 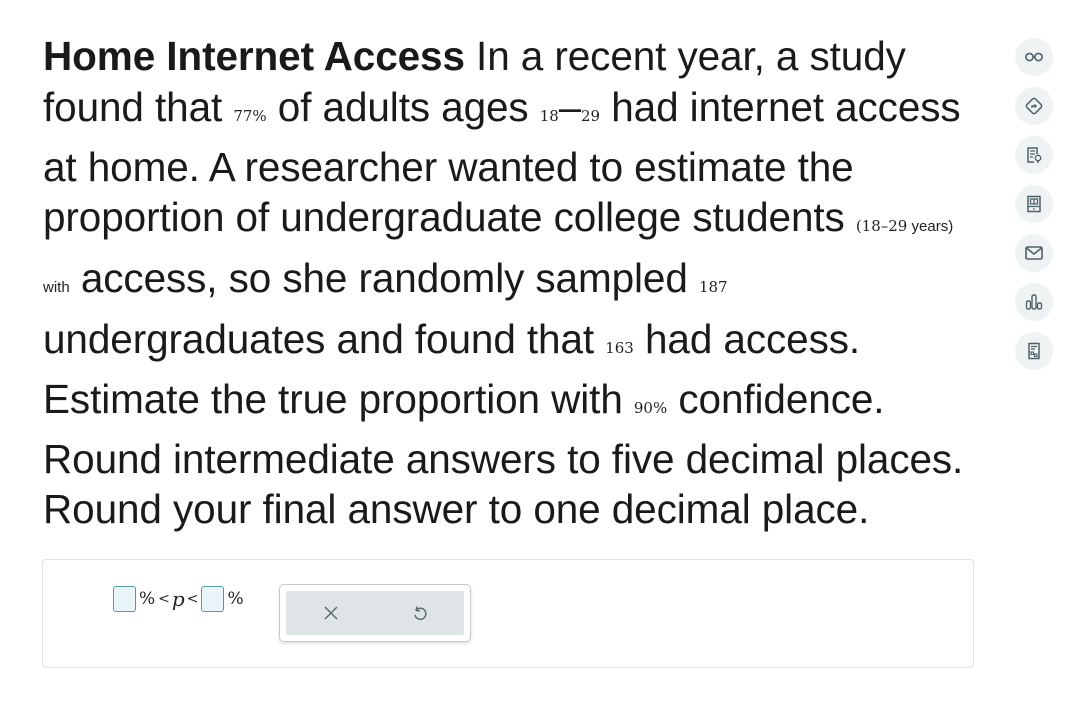 I want to click on variable-p: p, so click(x=178, y=599).